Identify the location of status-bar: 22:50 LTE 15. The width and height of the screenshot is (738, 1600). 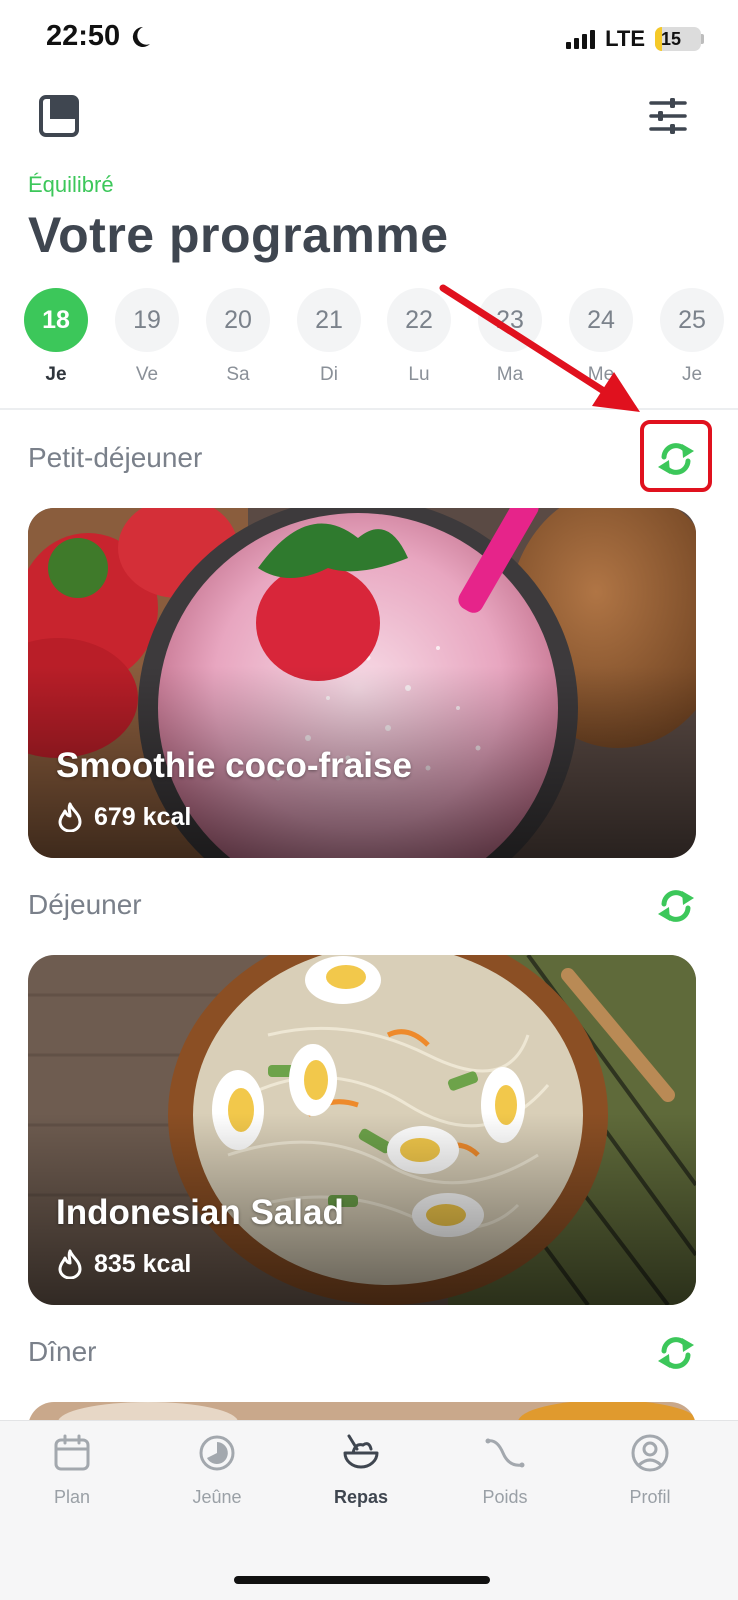
(369, 40).